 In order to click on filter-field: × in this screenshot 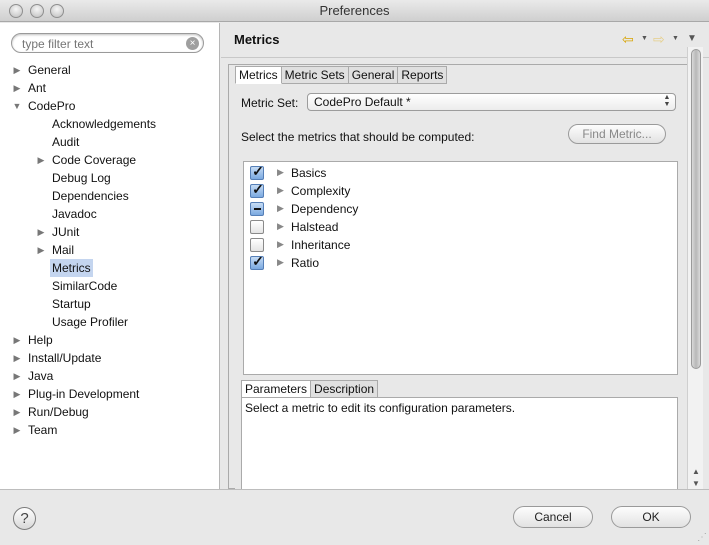, I will do `click(107, 43)`.